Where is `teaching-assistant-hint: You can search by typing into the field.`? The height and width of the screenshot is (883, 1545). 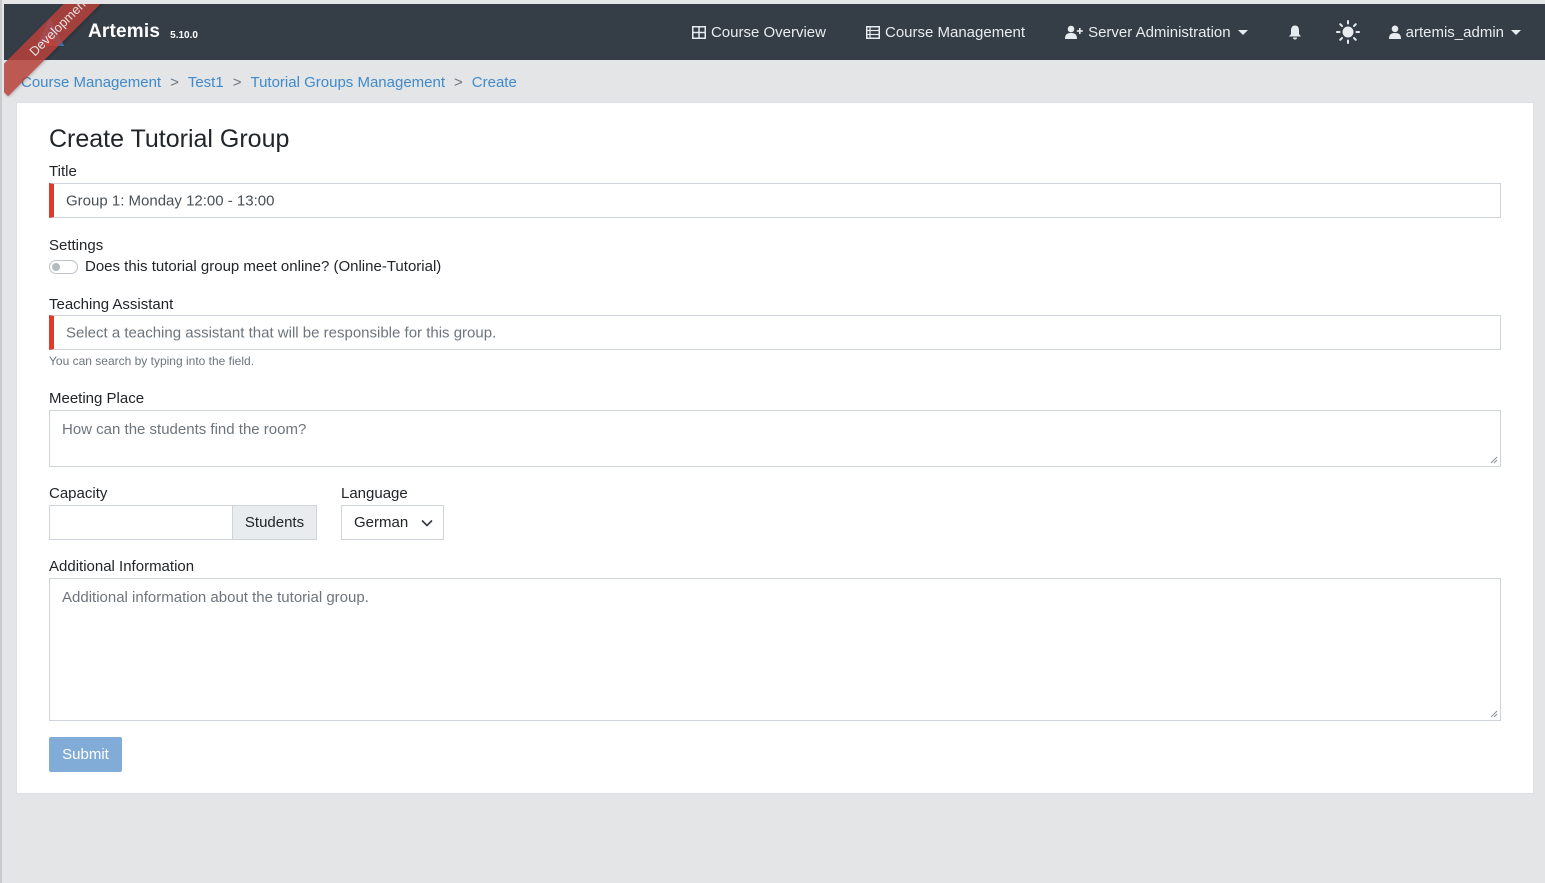 teaching-assistant-hint: You can search by typing into the field. is located at coordinates (152, 361).